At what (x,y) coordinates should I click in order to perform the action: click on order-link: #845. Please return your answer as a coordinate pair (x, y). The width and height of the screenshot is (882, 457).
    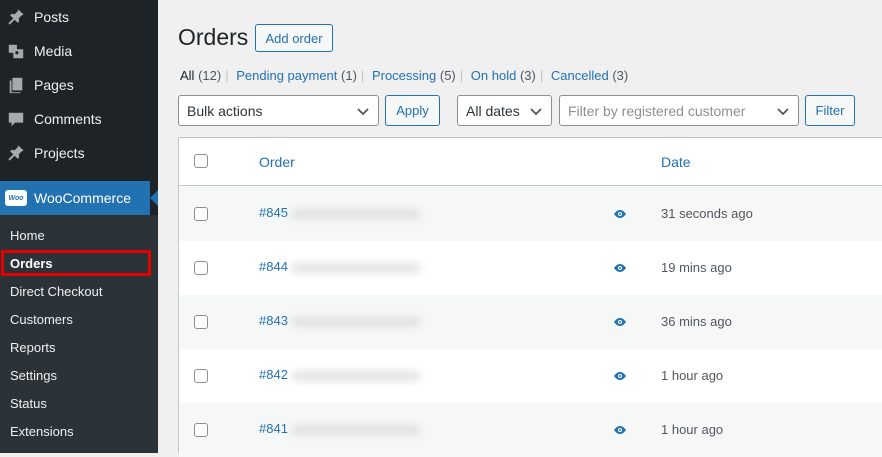
    Looking at the image, I should click on (273, 212).